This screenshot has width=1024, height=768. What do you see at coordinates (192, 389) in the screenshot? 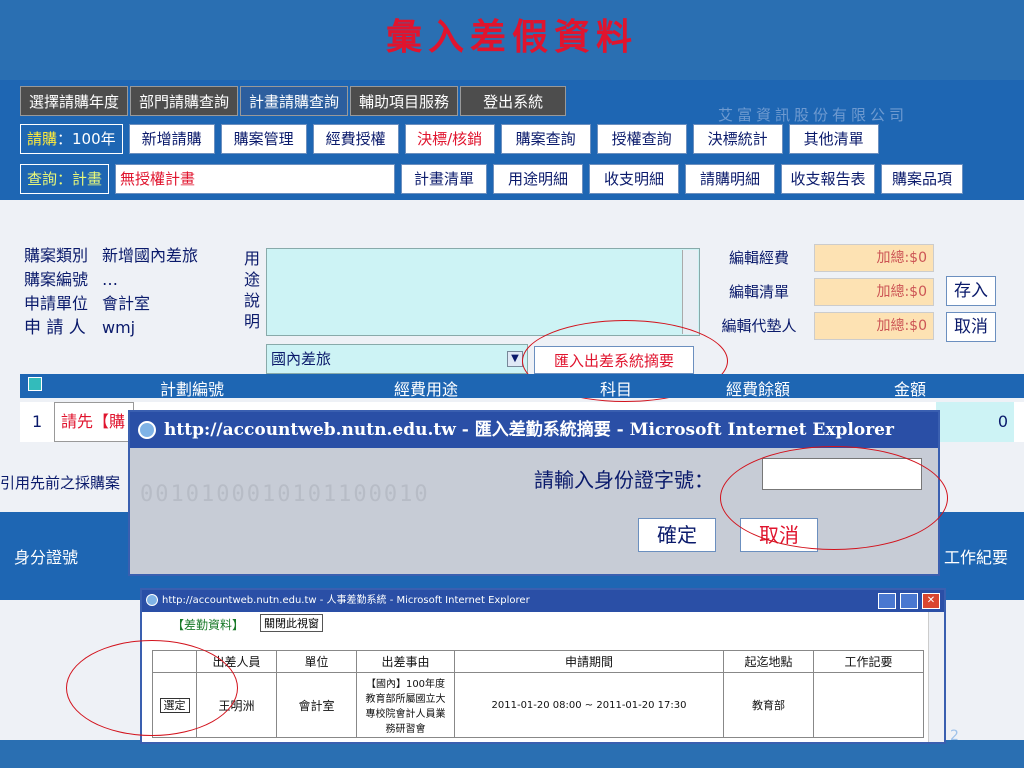
I see `col-plan-number: 計劃編號` at bounding box center [192, 389].